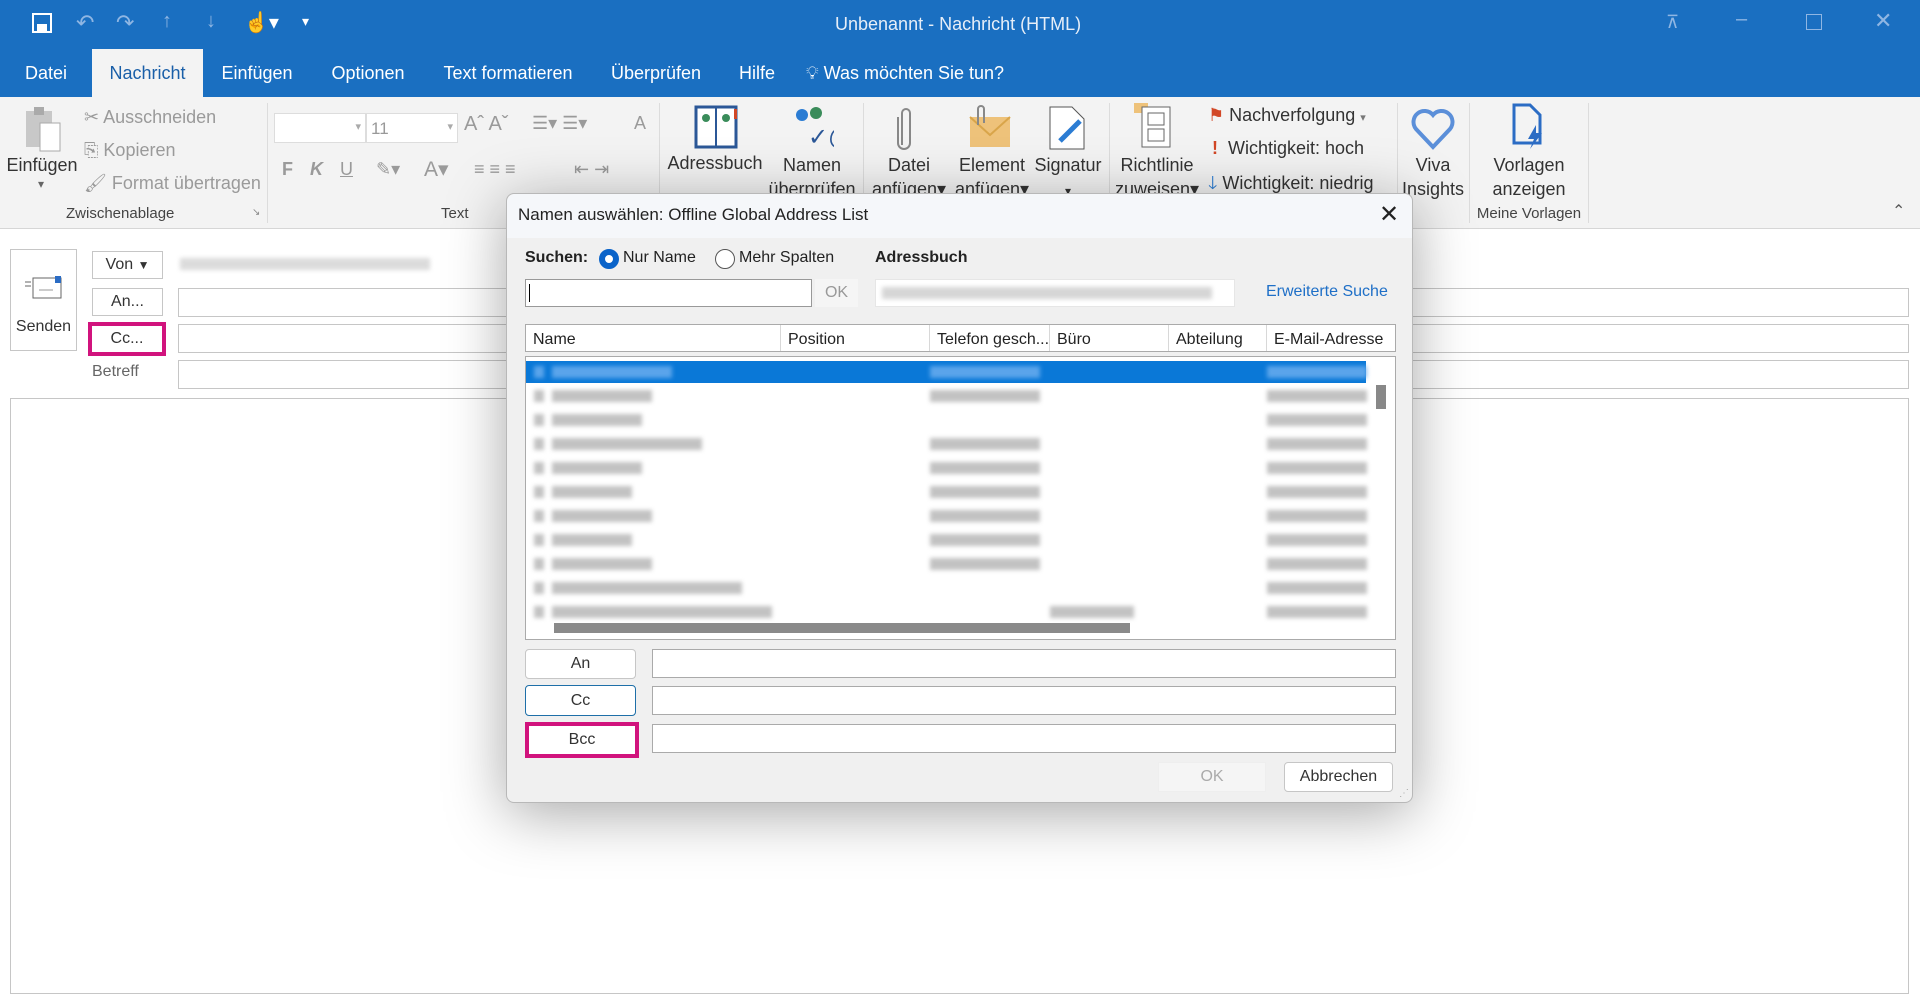 Image resolution: width=1920 pixels, height=1001 pixels. I want to click on clear-formatting-icon: A, so click(640, 123).